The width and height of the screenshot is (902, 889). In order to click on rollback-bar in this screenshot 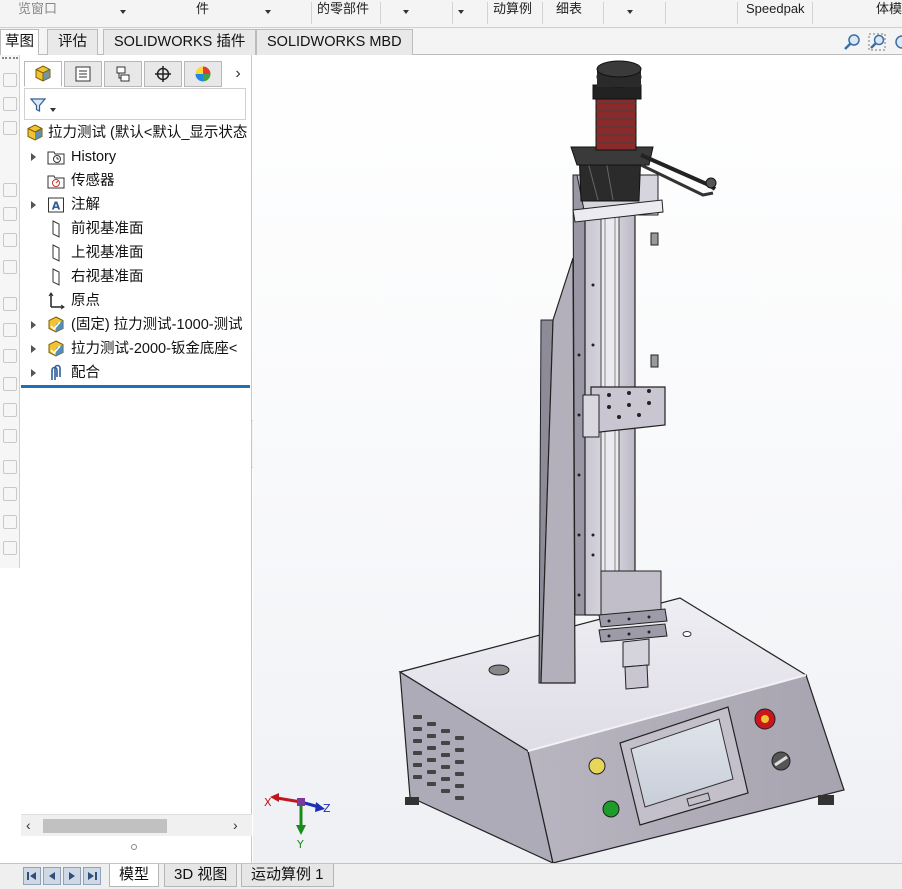, I will do `click(135, 386)`.